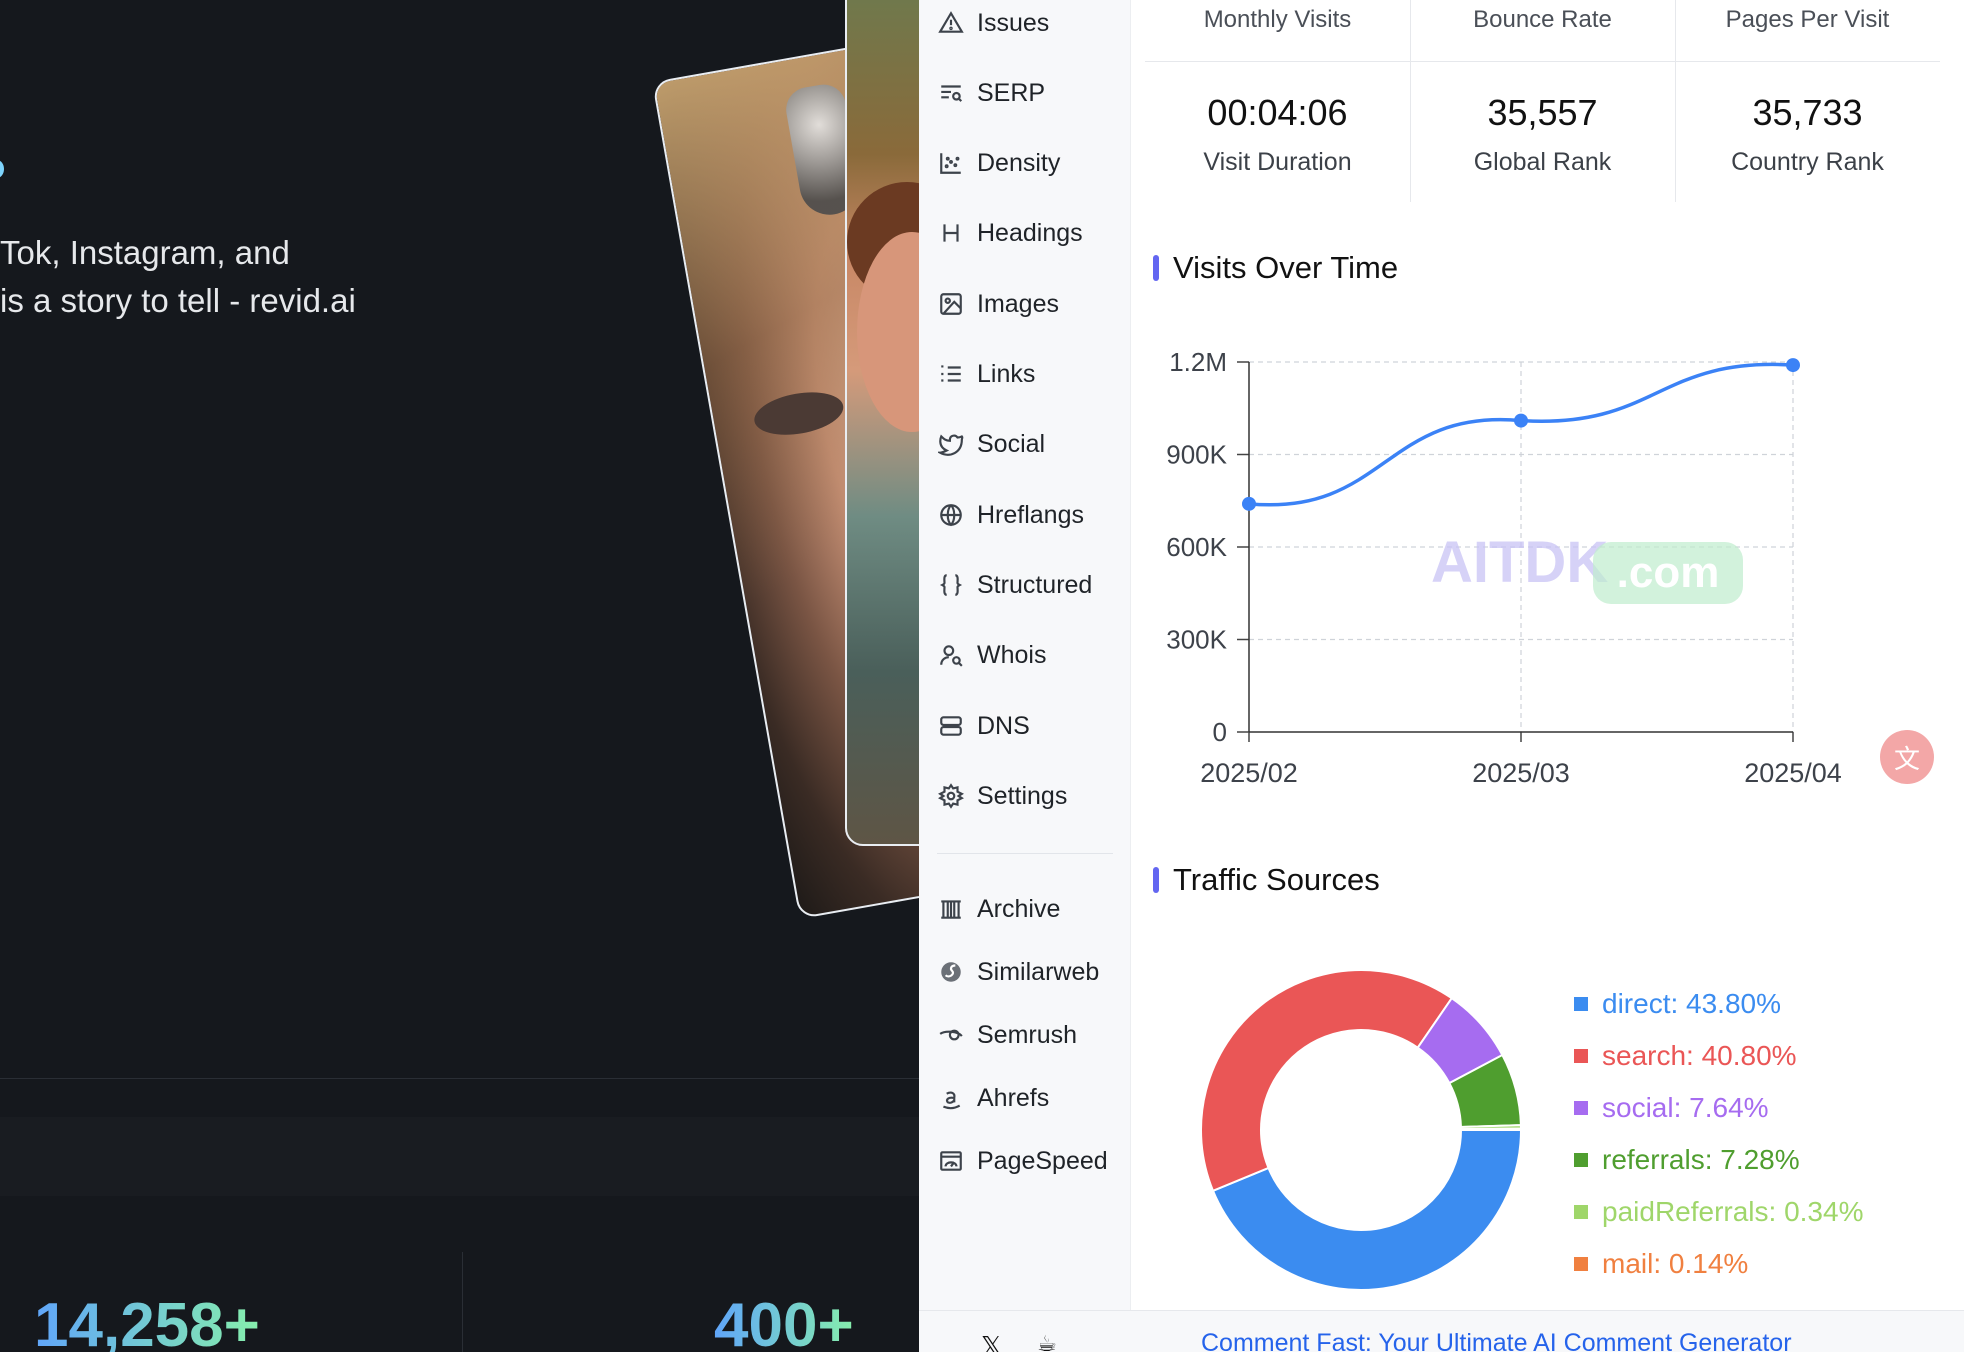  I want to click on legend-item-social: social: 7.64%, so click(1718, 1108).